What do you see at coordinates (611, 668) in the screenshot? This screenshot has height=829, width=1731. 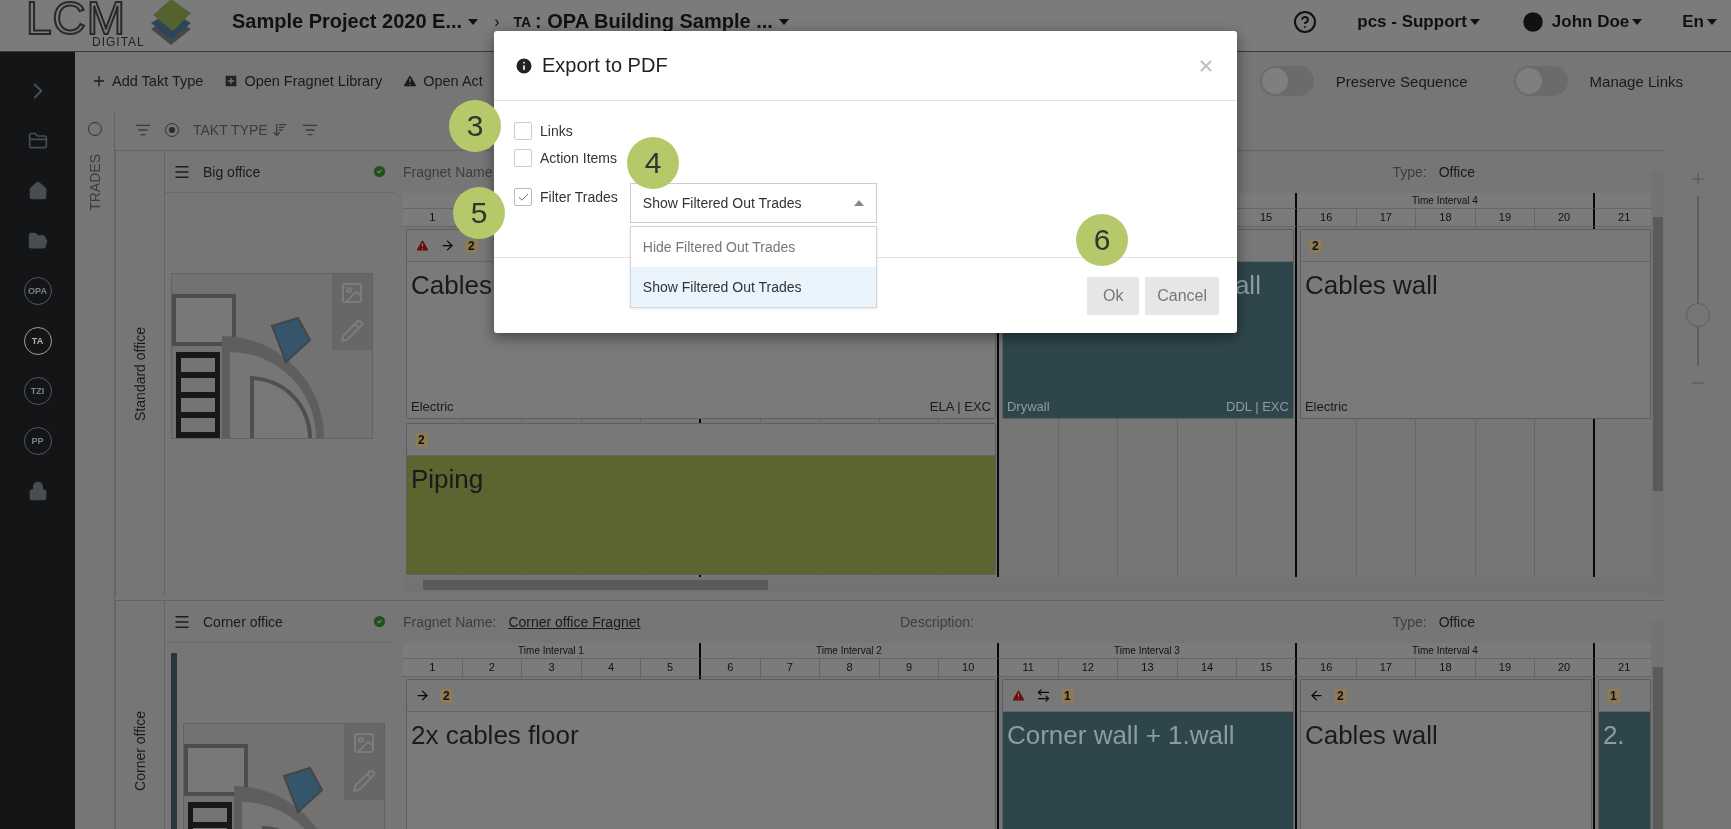 I see `column-header: 4` at bounding box center [611, 668].